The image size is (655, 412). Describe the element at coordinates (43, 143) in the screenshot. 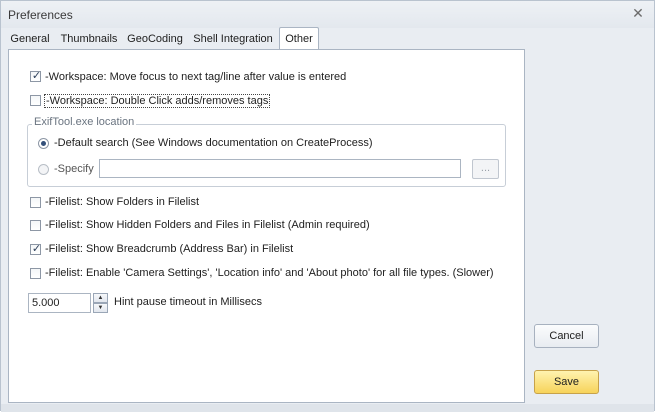

I see `default-search-radio` at that location.